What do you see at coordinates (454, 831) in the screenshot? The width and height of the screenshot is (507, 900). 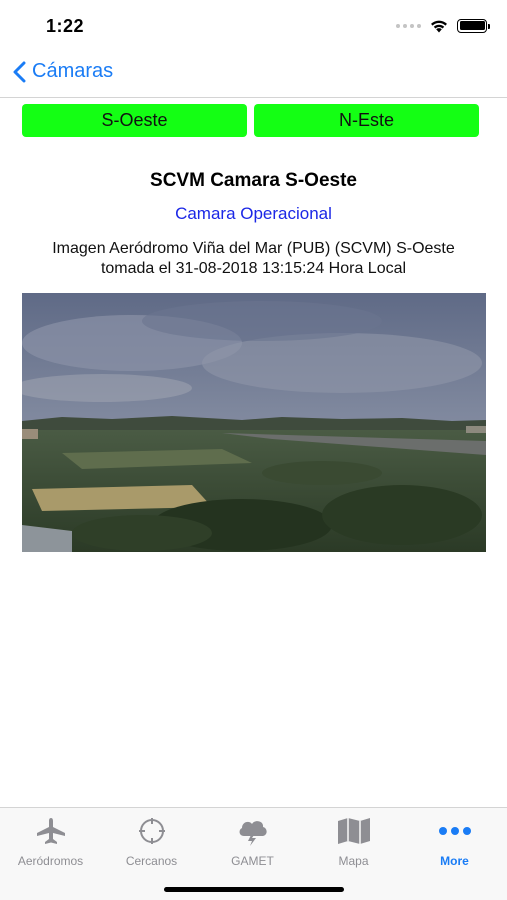 I see `more-icon` at bounding box center [454, 831].